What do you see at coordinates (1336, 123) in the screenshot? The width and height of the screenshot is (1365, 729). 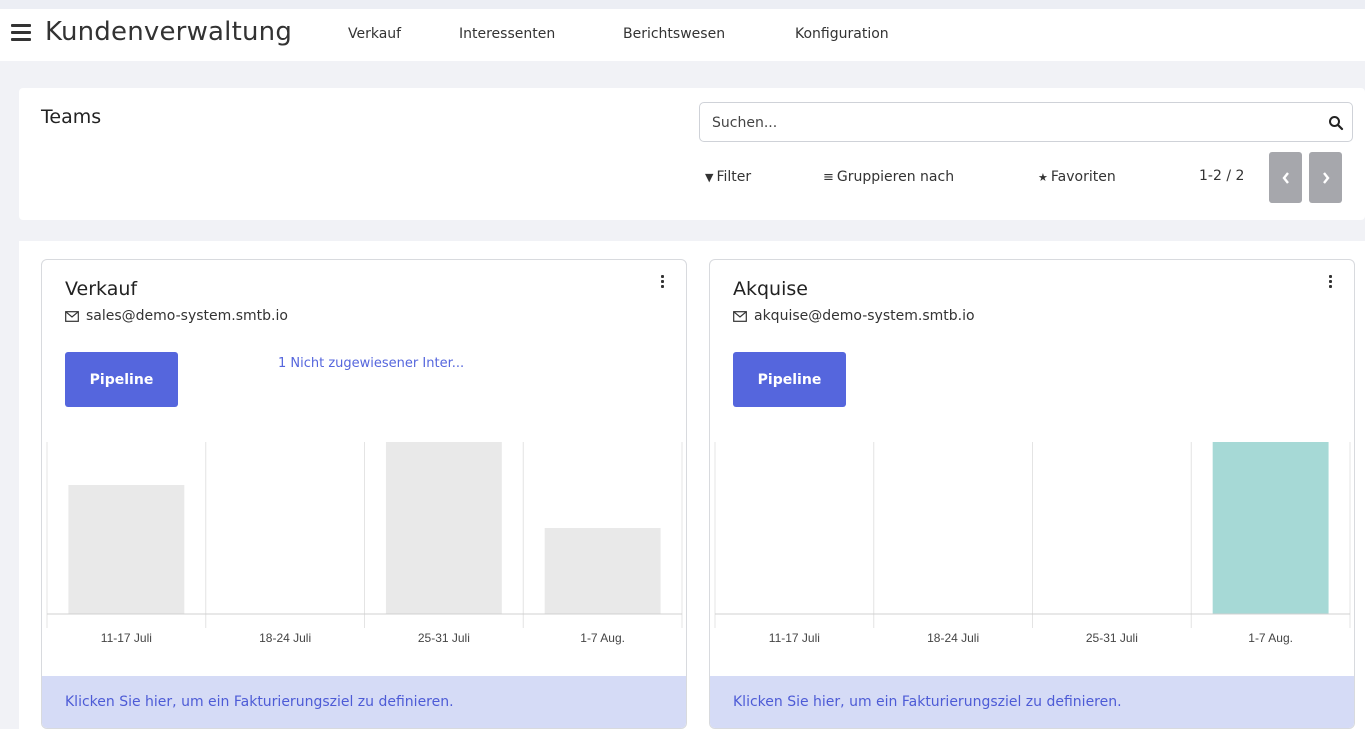 I see `search-icon` at bounding box center [1336, 123].